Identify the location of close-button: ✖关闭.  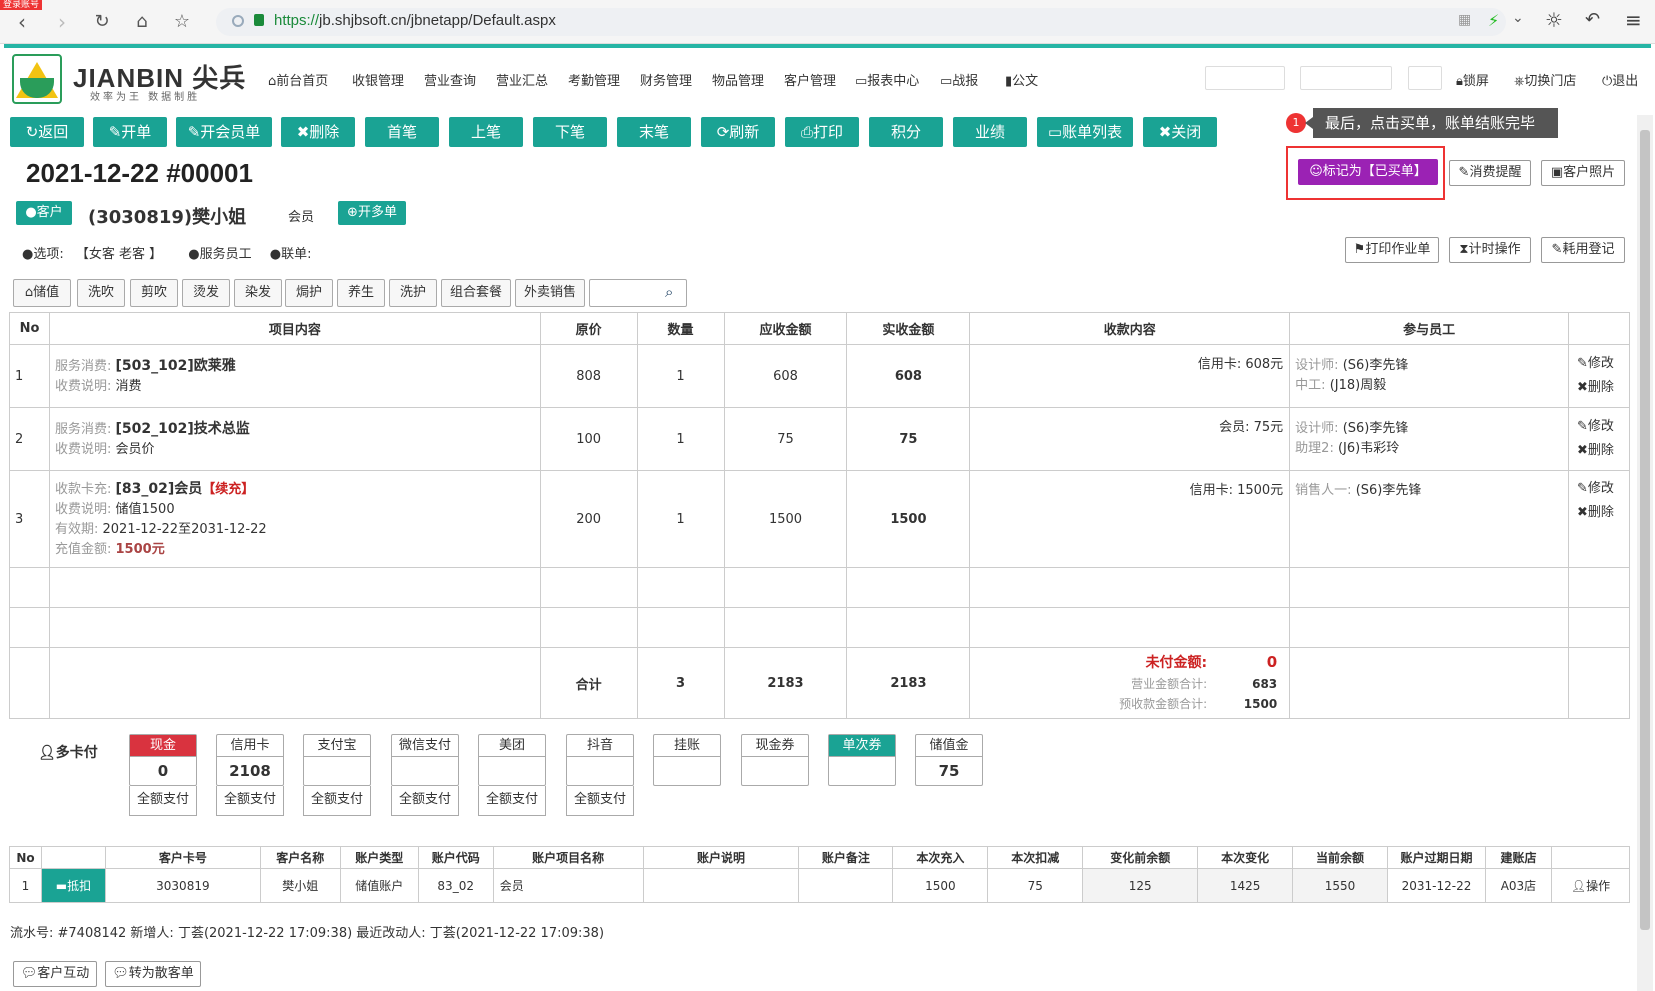
(1180, 132).